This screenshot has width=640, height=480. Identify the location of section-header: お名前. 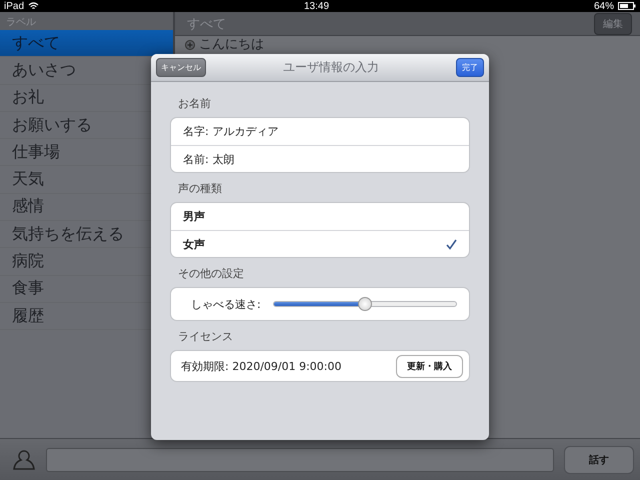
(194, 104).